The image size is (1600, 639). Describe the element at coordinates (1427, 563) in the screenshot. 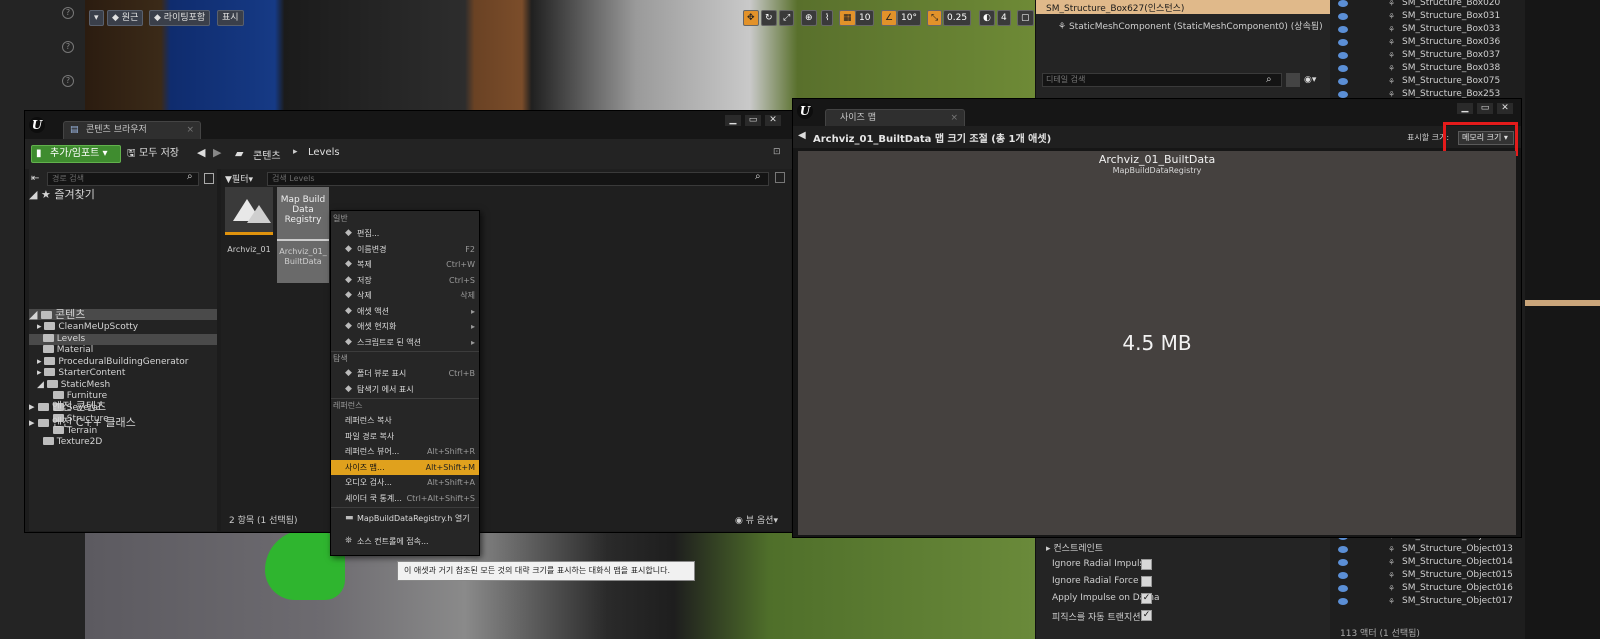

I see `outliner-row: ⚘ SM_Structure_Object014` at that location.